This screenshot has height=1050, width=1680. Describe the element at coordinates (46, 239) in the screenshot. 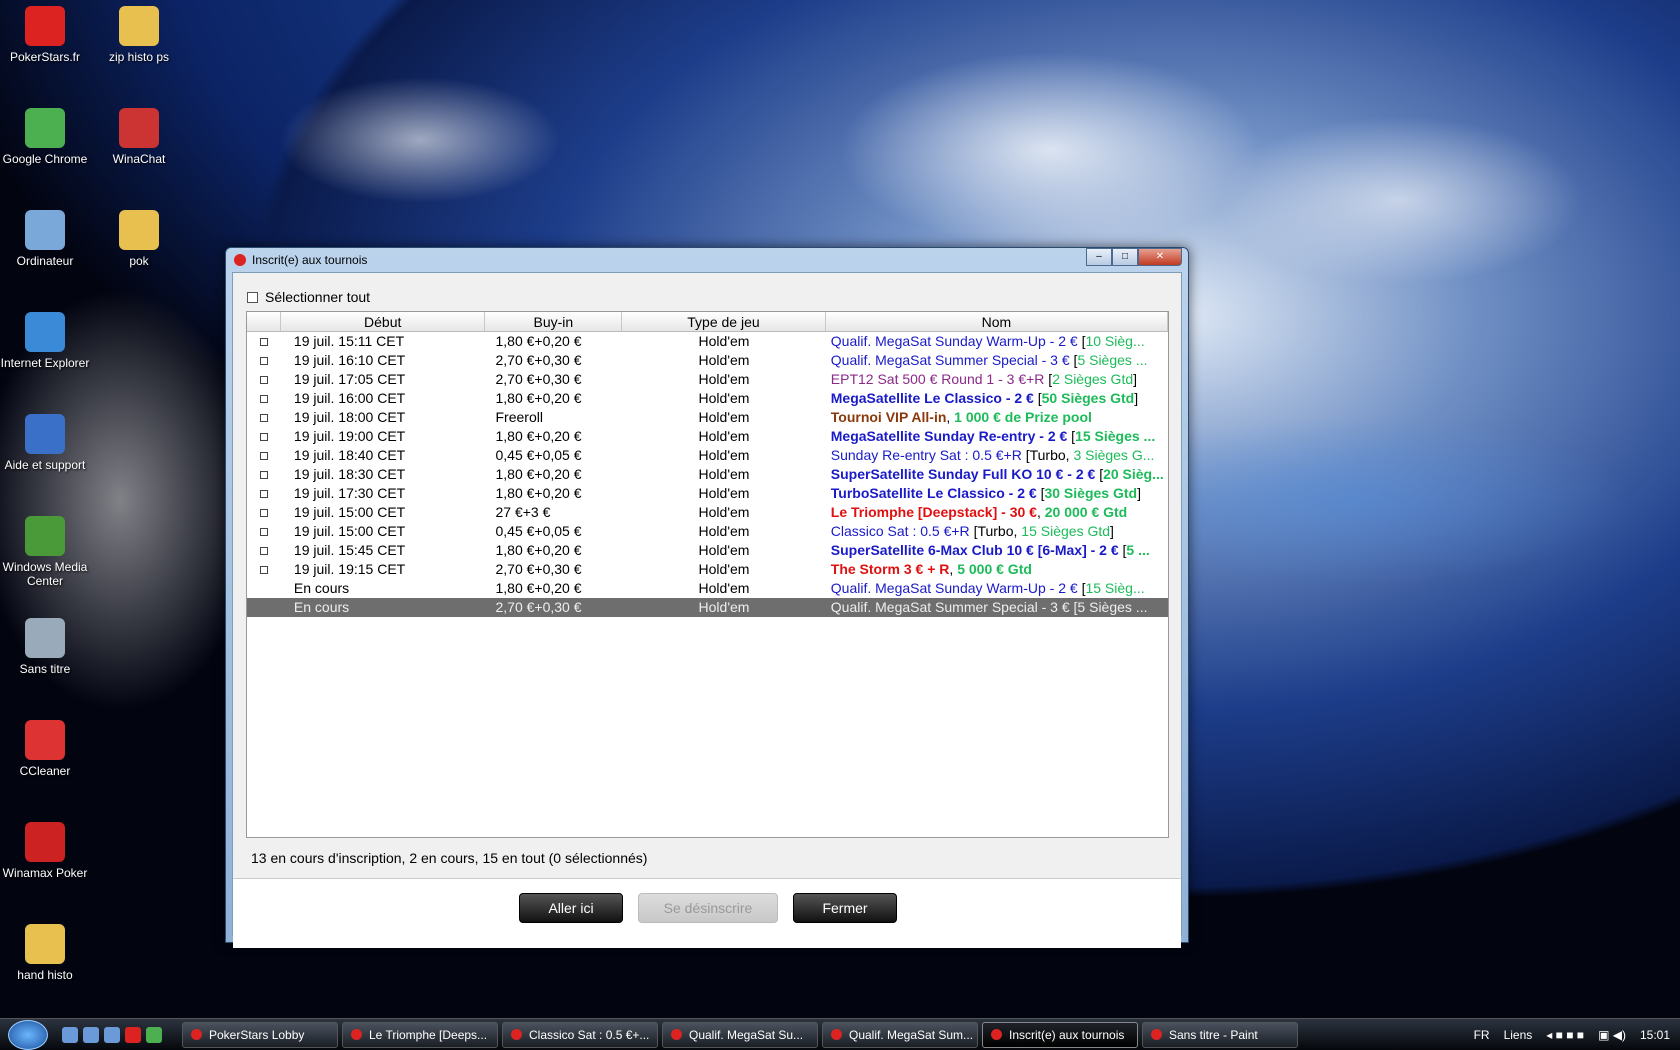

I see `desktop-icon: Ordinateur` at that location.